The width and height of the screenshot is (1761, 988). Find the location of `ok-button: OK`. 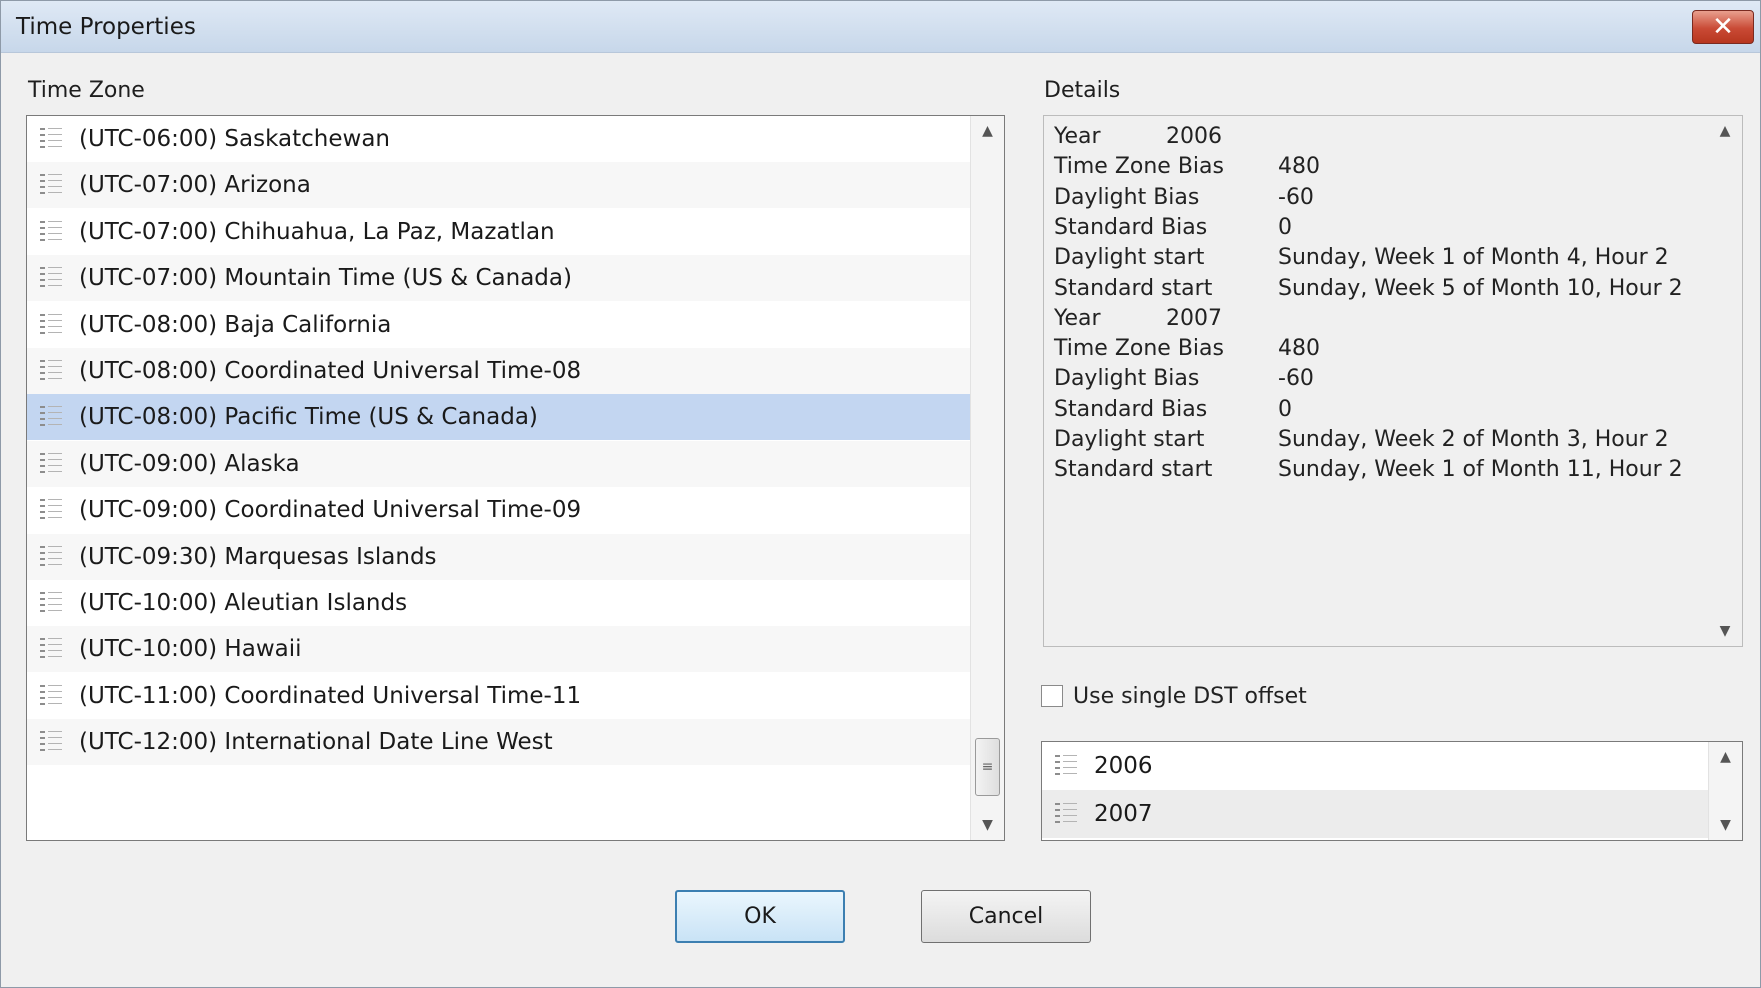

ok-button: OK is located at coordinates (760, 916).